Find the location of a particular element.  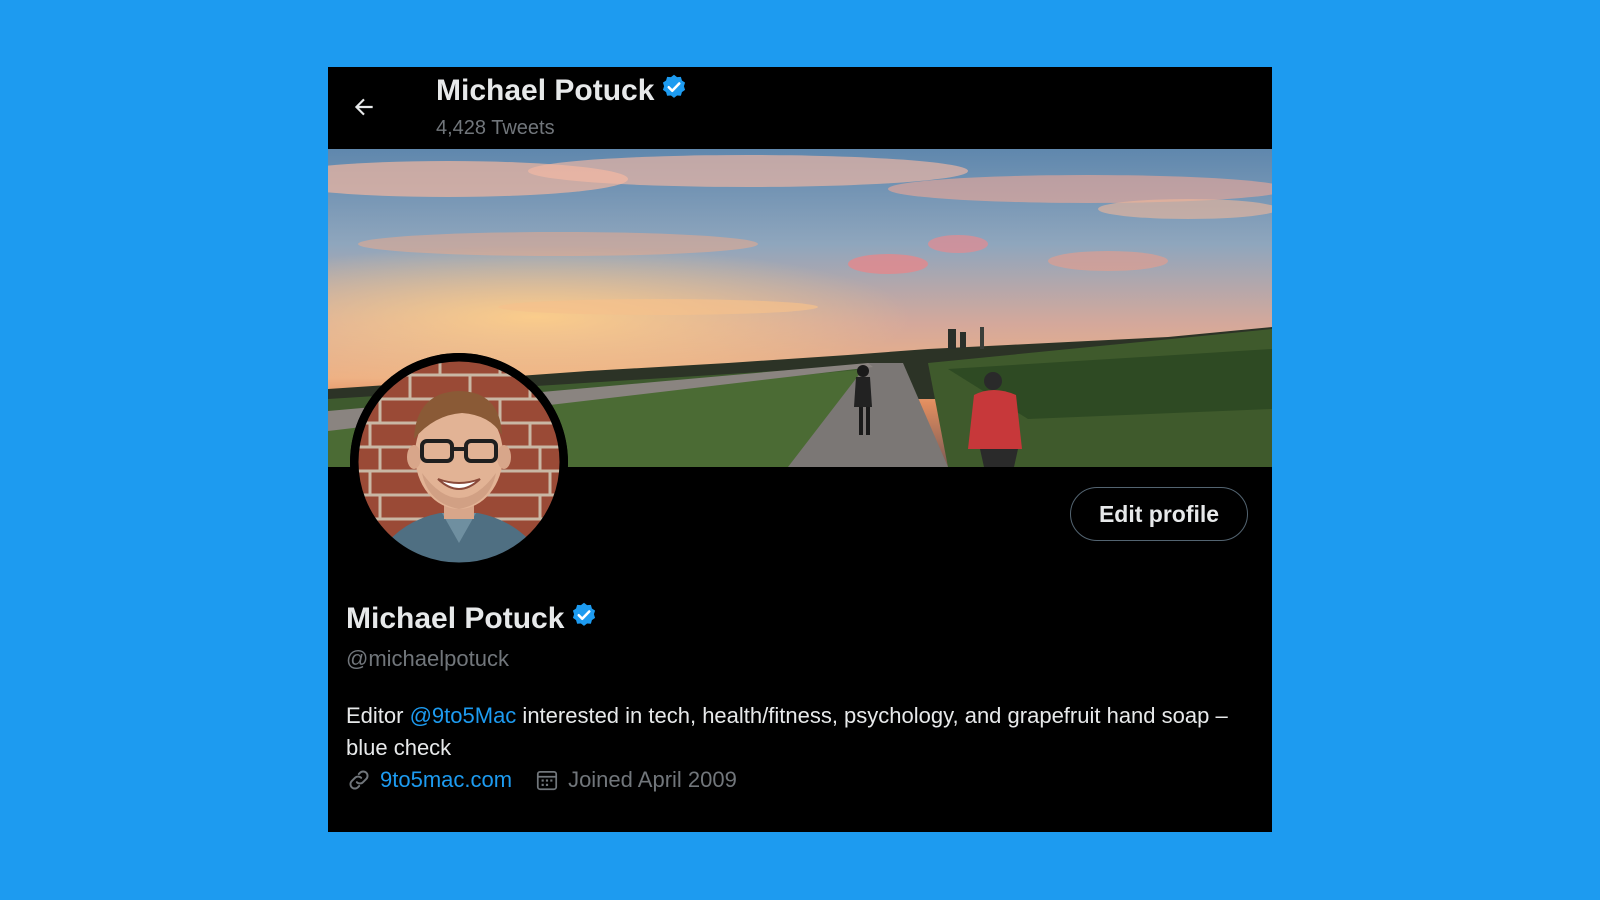

arrow-left-icon is located at coordinates (364, 109).